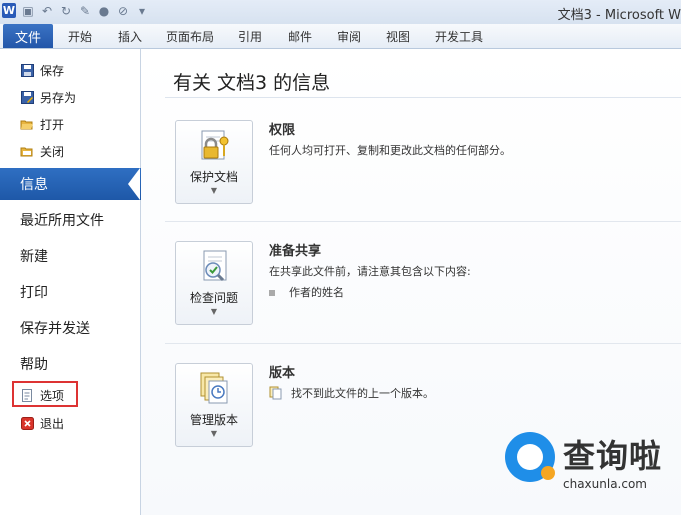  Describe the element at coordinates (45, 394) in the screenshot. I see `options-highlight-box` at that location.